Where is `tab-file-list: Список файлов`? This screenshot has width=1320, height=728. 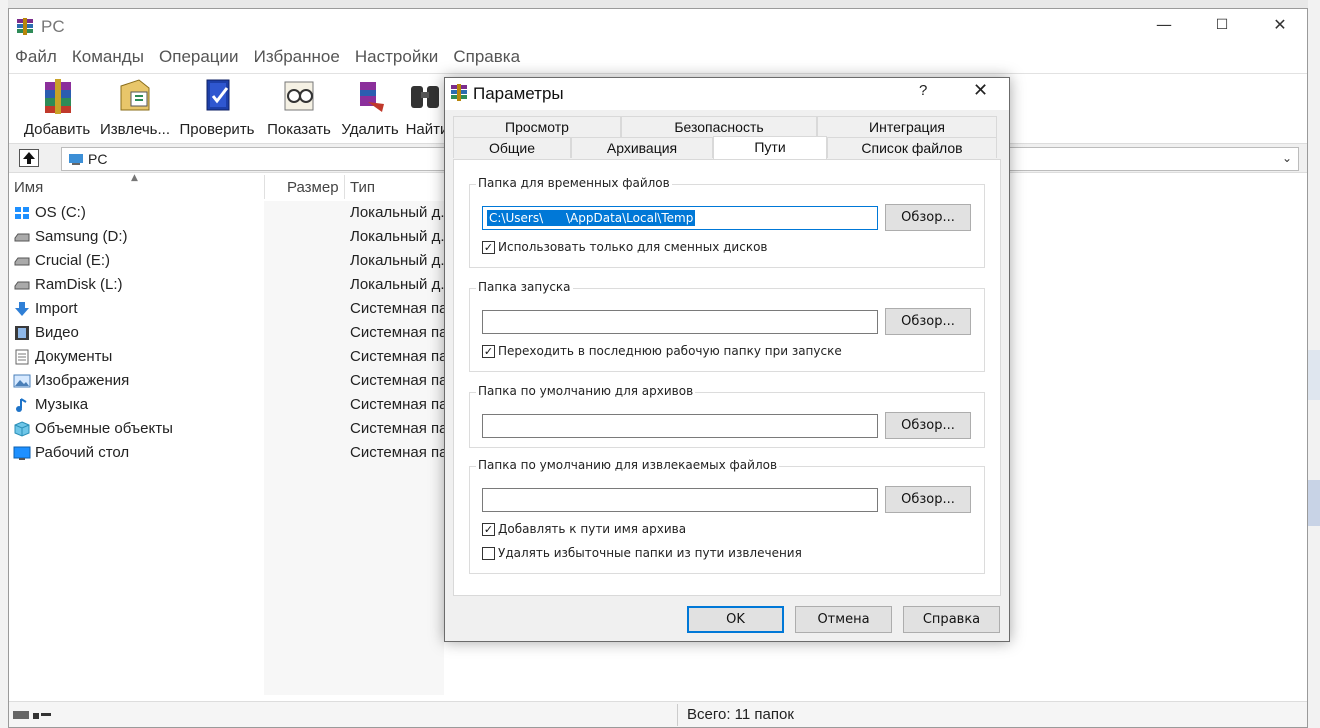 tab-file-list: Список файлов is located at coordinates (912, 147).